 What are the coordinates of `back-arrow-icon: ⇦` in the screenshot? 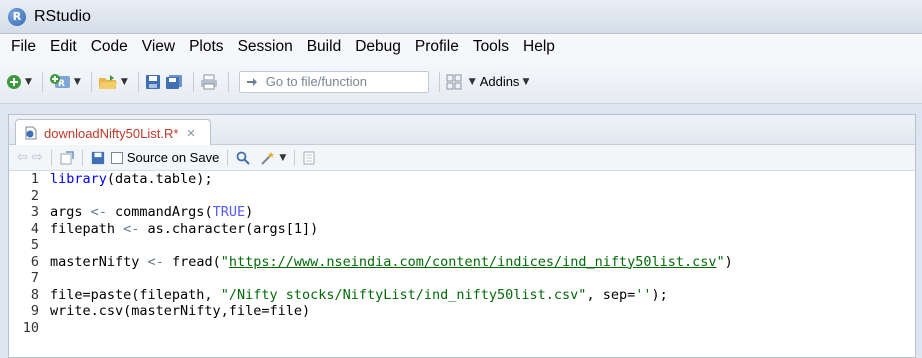 It's located at (22, 157).